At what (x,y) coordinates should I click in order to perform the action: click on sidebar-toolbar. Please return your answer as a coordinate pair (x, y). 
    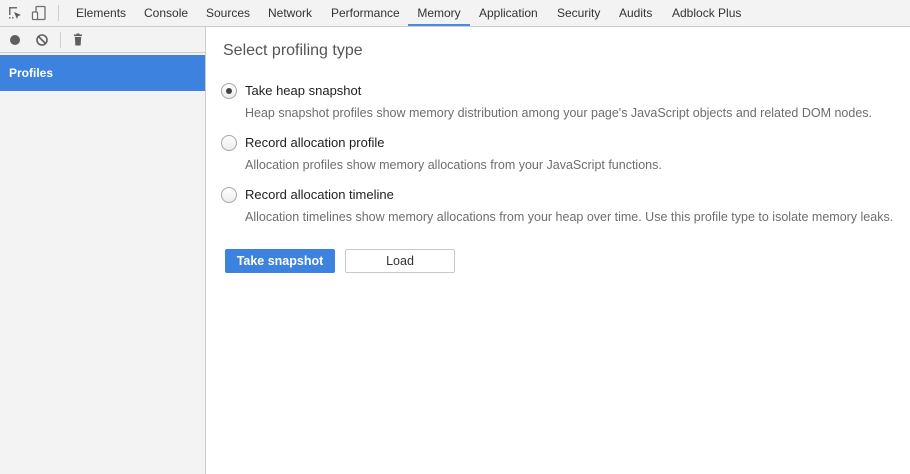
    Looking at the image, I should click on (102, 40).